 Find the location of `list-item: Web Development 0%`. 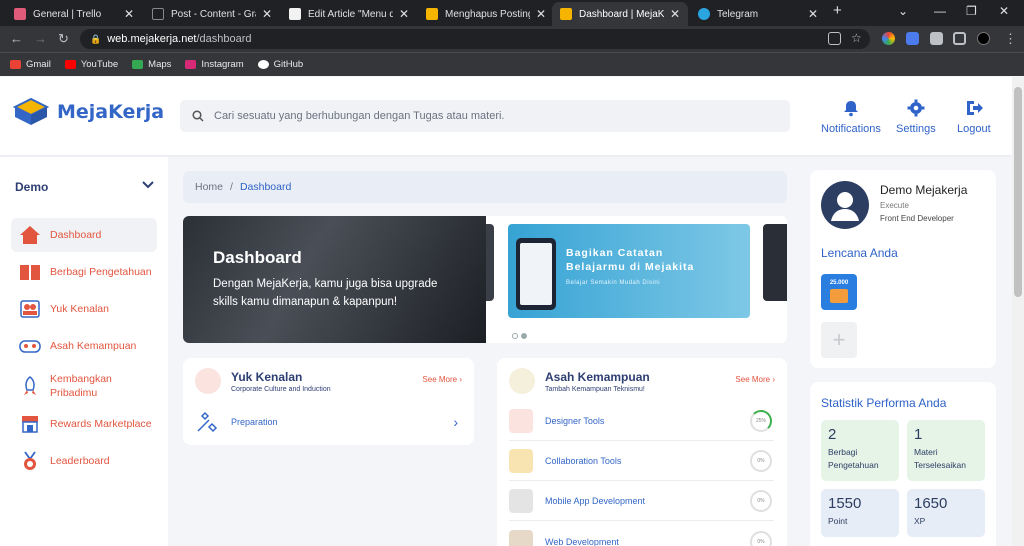

list-item: Web Development 0% is located at coordinates (641, 534).